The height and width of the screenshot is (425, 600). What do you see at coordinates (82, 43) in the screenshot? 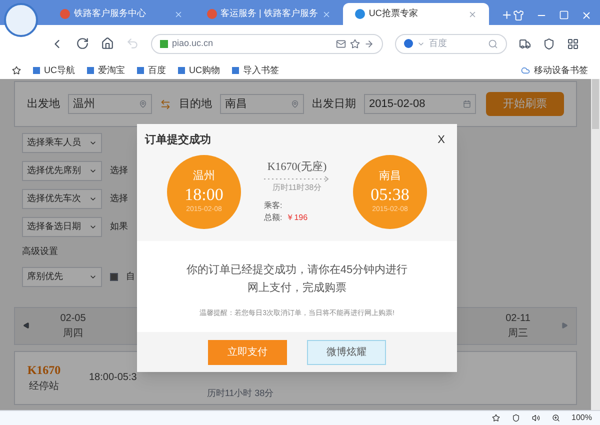
I see `reload-icon` at bounding box center [82, 43].